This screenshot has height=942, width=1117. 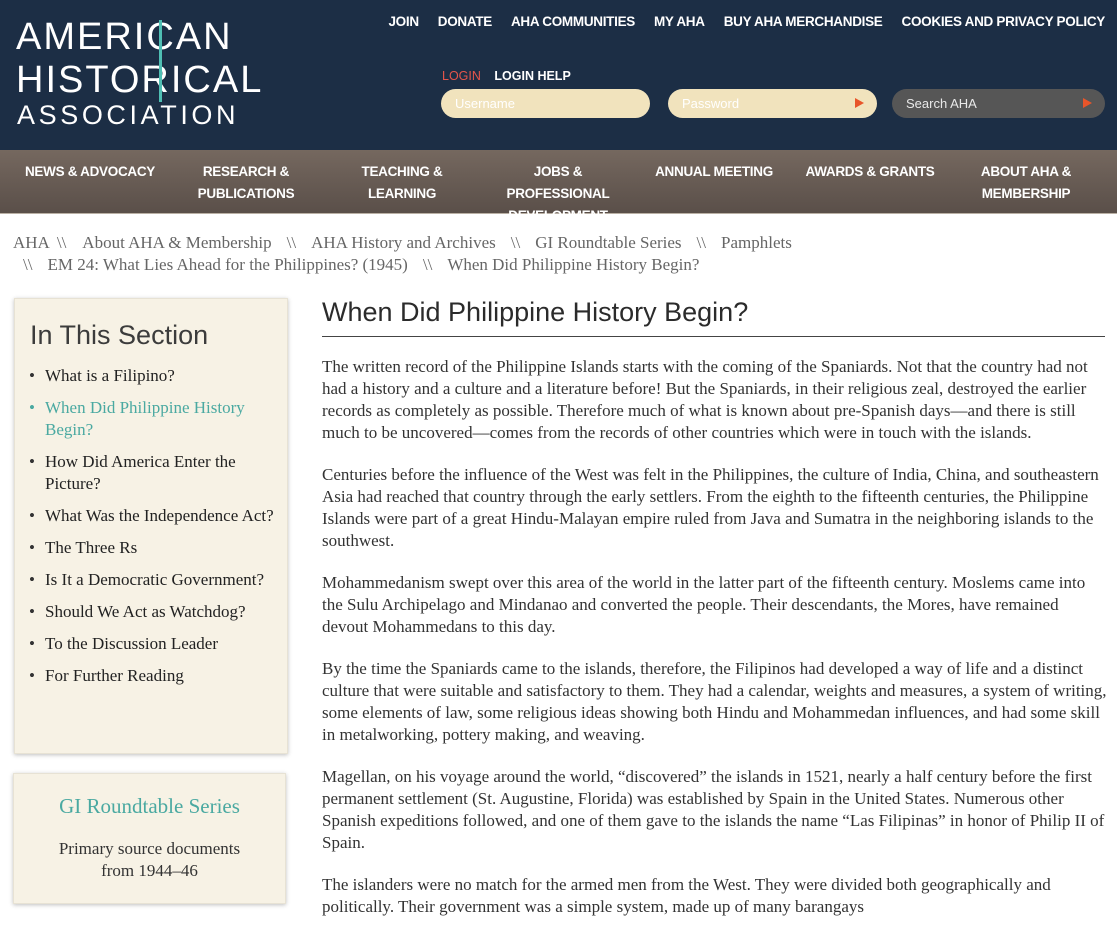 I want to click on search-field, so click(x=998, y=103).